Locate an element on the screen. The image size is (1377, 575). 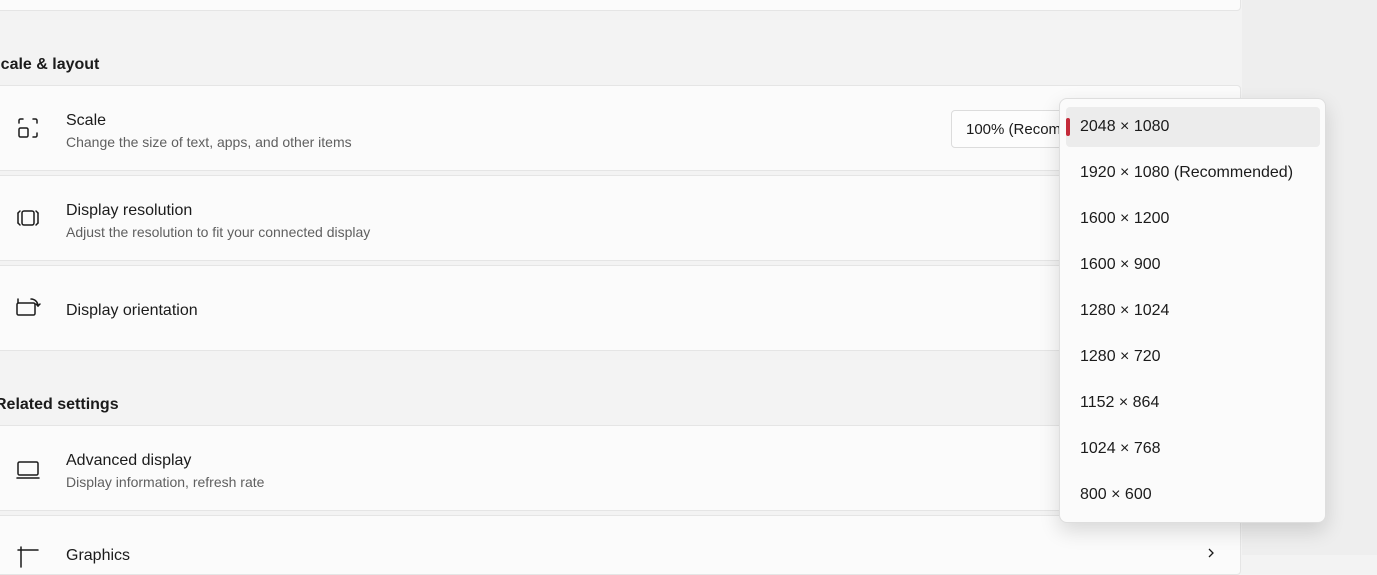
display-orientation-title: Display orientation is located at coordinates (132, 310).